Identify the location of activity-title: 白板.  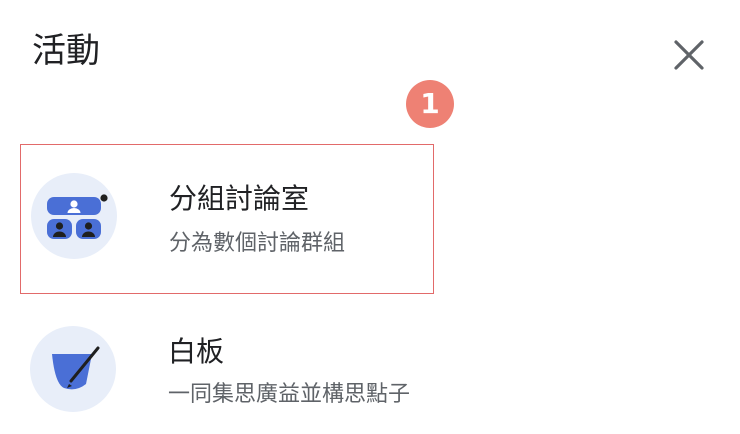
(196, 351).